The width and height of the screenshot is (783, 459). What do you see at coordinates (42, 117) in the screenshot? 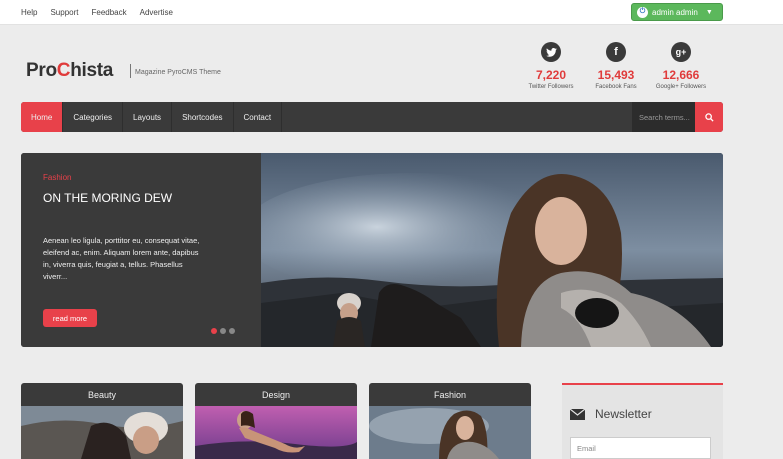
I see `nav-item-home: Home` at bounding box center [42, 117].